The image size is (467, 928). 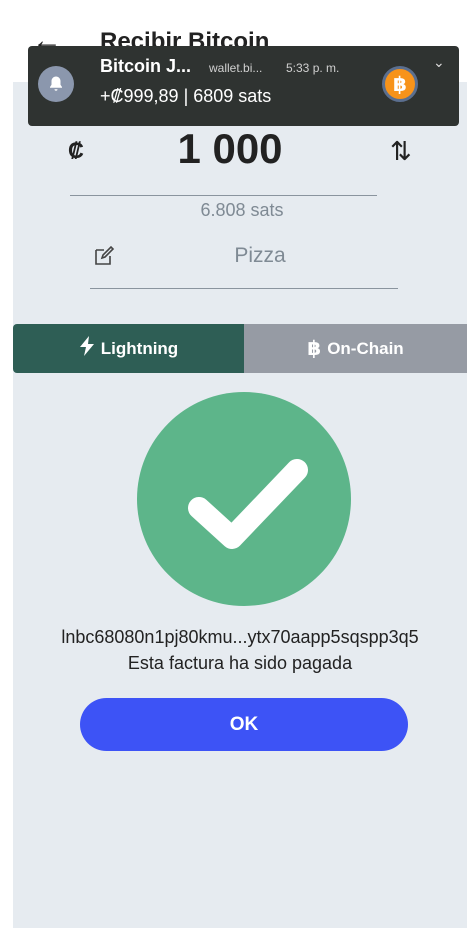 What do you see at coordinates (400, 84) in the screenshot?
I see `bitcoin-logo-icon: ฿` at bounding box center [400, 84].